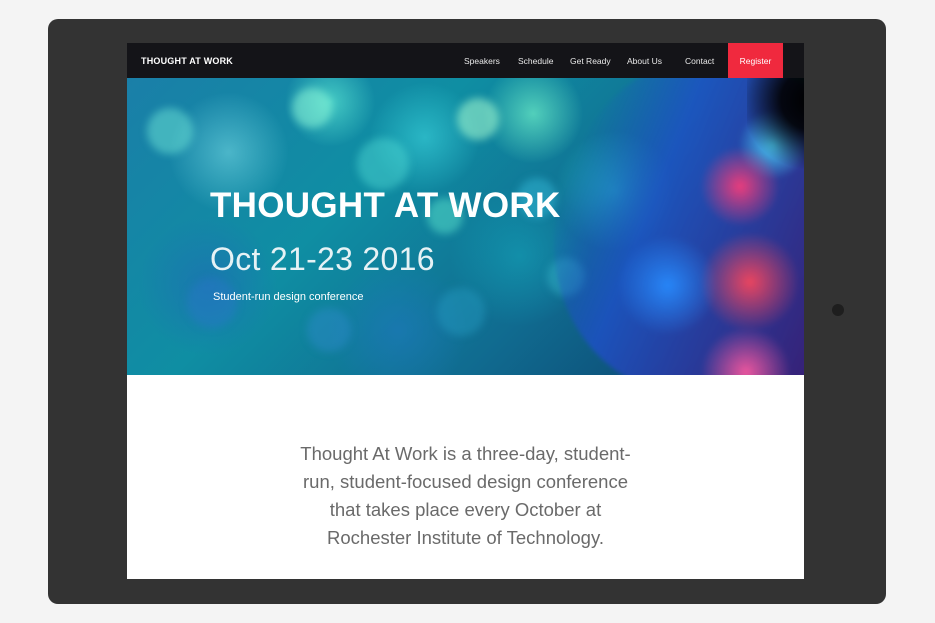 The width and height of the screenshot is (935, 623). I want to click on register-button: Register, so click(755, 60).